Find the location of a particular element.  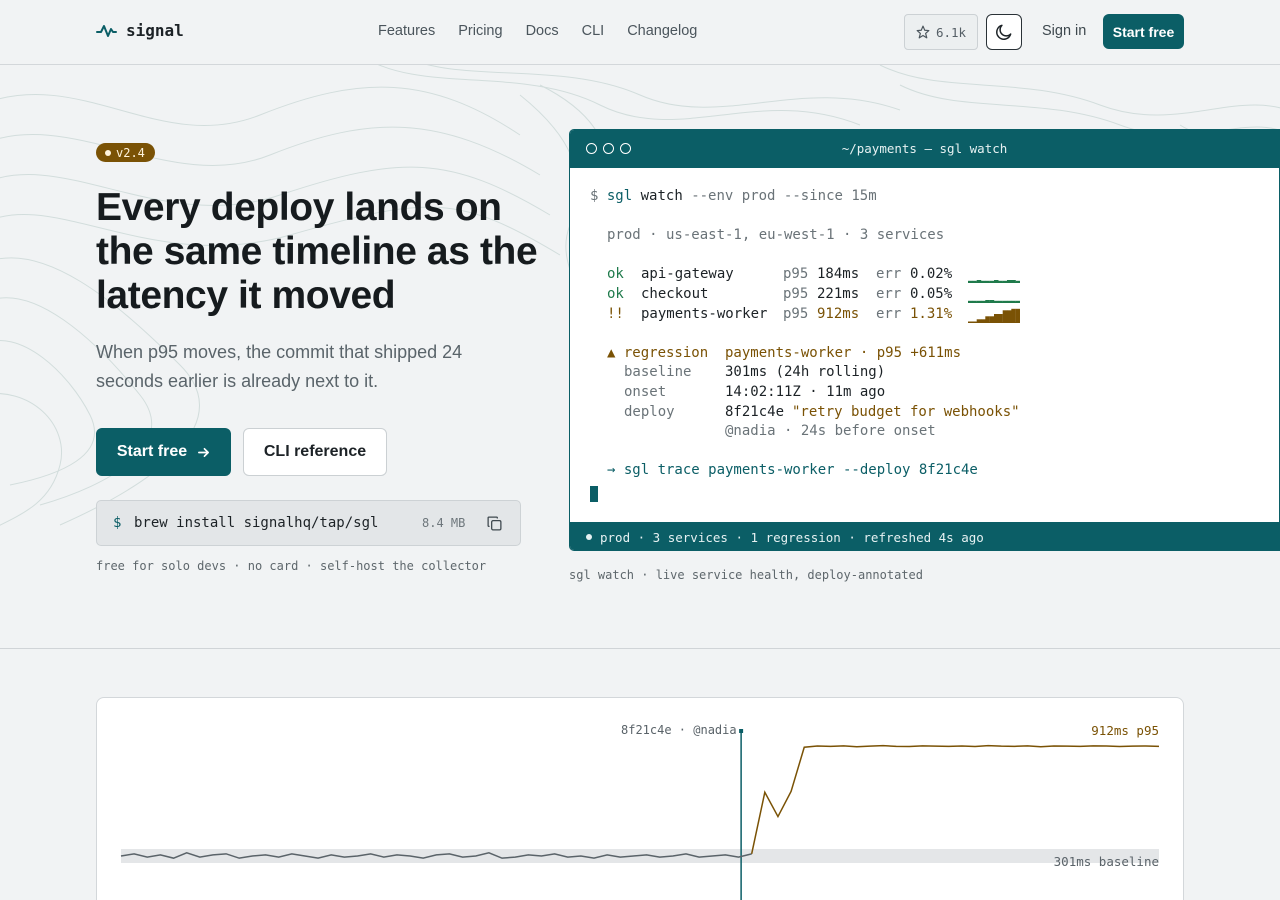

terminal-cursor is located at coordinates (594, 494).